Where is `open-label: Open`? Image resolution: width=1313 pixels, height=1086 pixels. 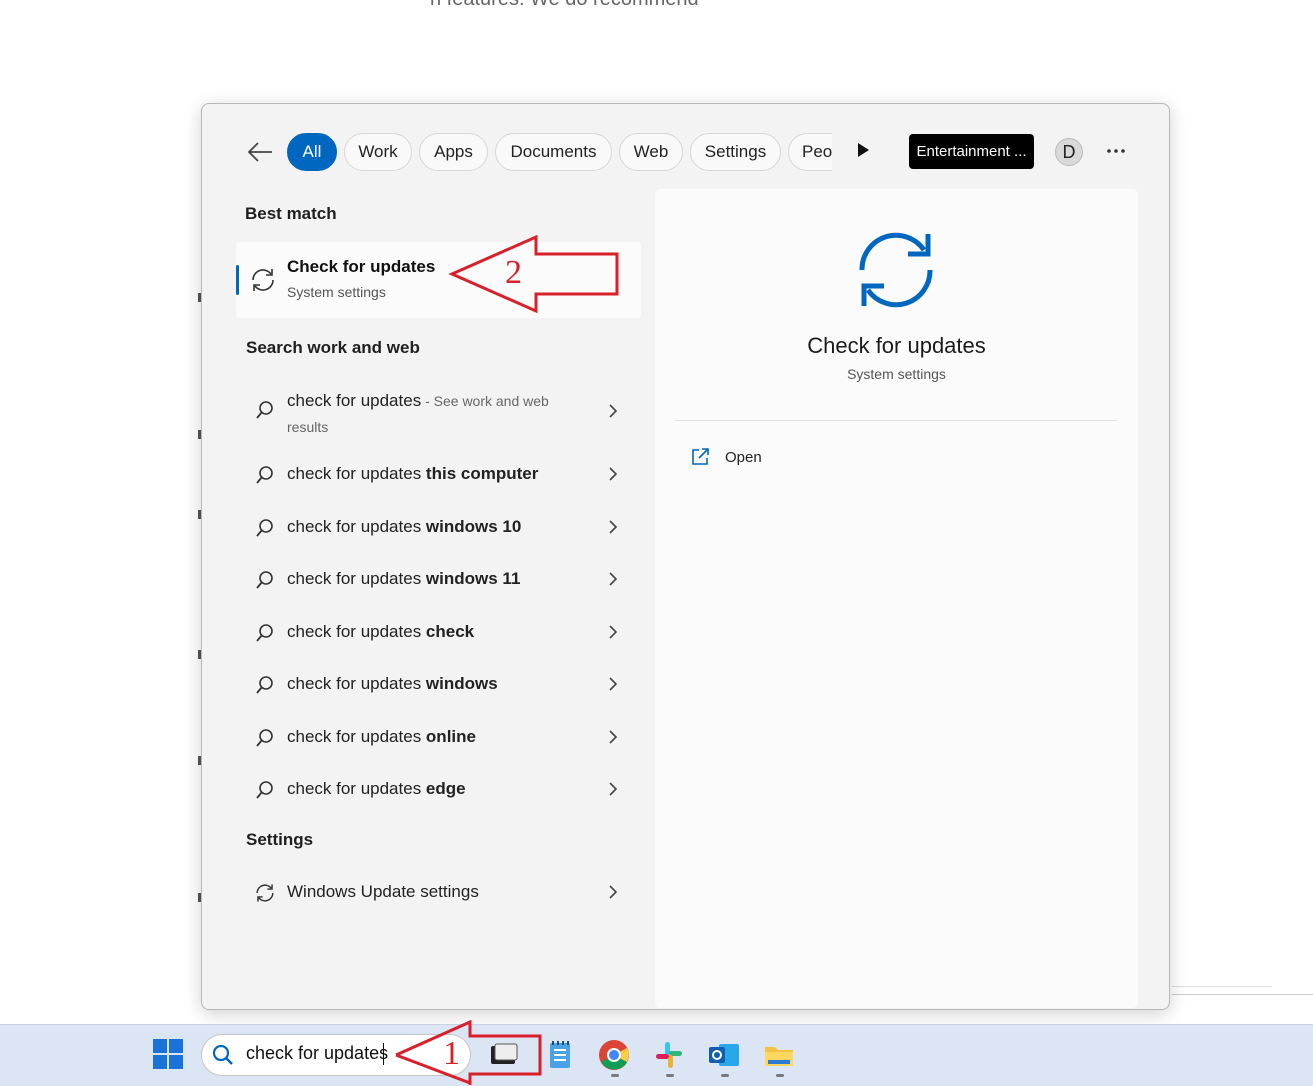 open-label: Open is located at coordinates (743, 457).